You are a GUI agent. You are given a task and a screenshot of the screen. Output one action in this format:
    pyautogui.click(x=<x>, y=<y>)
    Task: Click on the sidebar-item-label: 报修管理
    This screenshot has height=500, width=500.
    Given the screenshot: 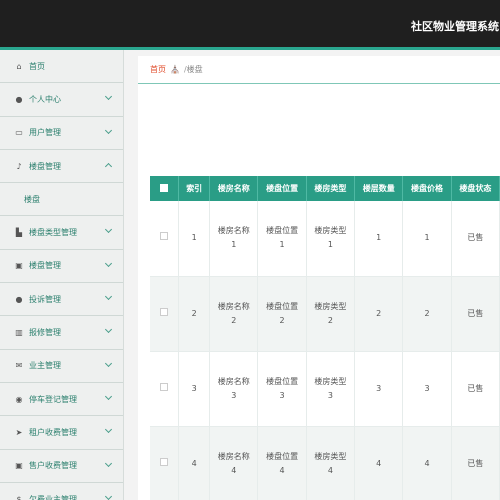 What is the action you would take?
    pyautogui.click(x=45, y=333)
    